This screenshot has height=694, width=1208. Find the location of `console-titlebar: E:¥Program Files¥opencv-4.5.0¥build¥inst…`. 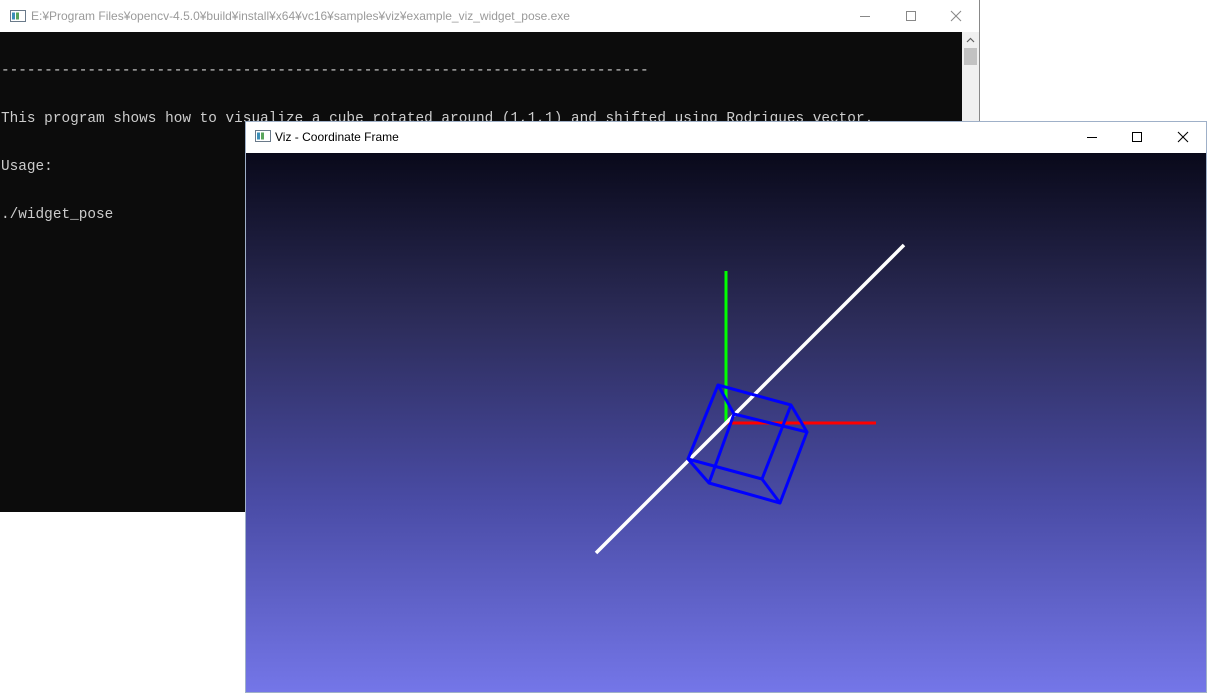

console-titlebar: E:¥Program Files¥opencv-4.5.0¥build¥inst… is located at coordinates (489, 16).